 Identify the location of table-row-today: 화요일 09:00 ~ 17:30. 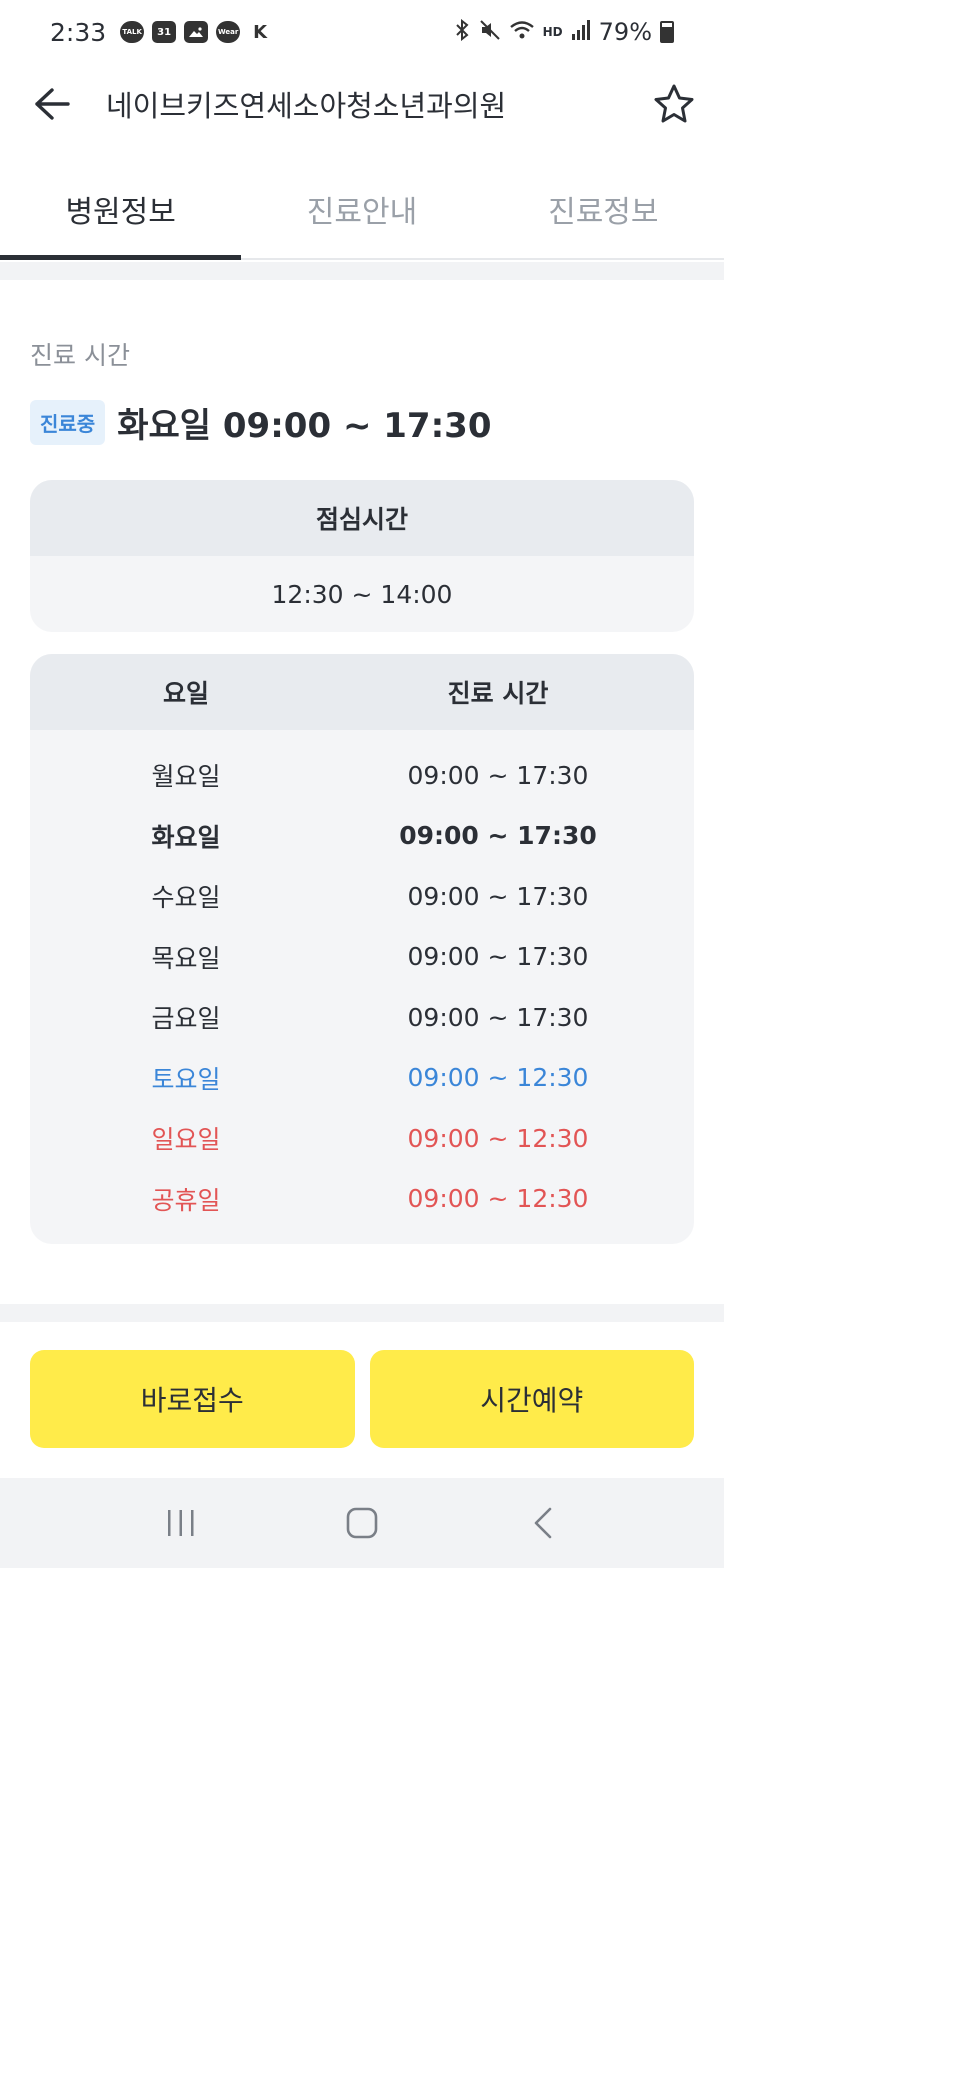
(362, 836).